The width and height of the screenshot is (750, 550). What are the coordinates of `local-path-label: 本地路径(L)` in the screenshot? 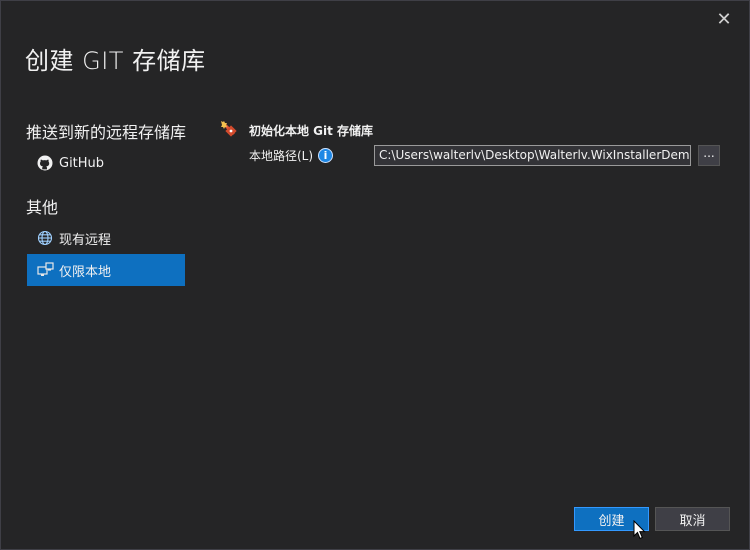 It's located at (281, 156).